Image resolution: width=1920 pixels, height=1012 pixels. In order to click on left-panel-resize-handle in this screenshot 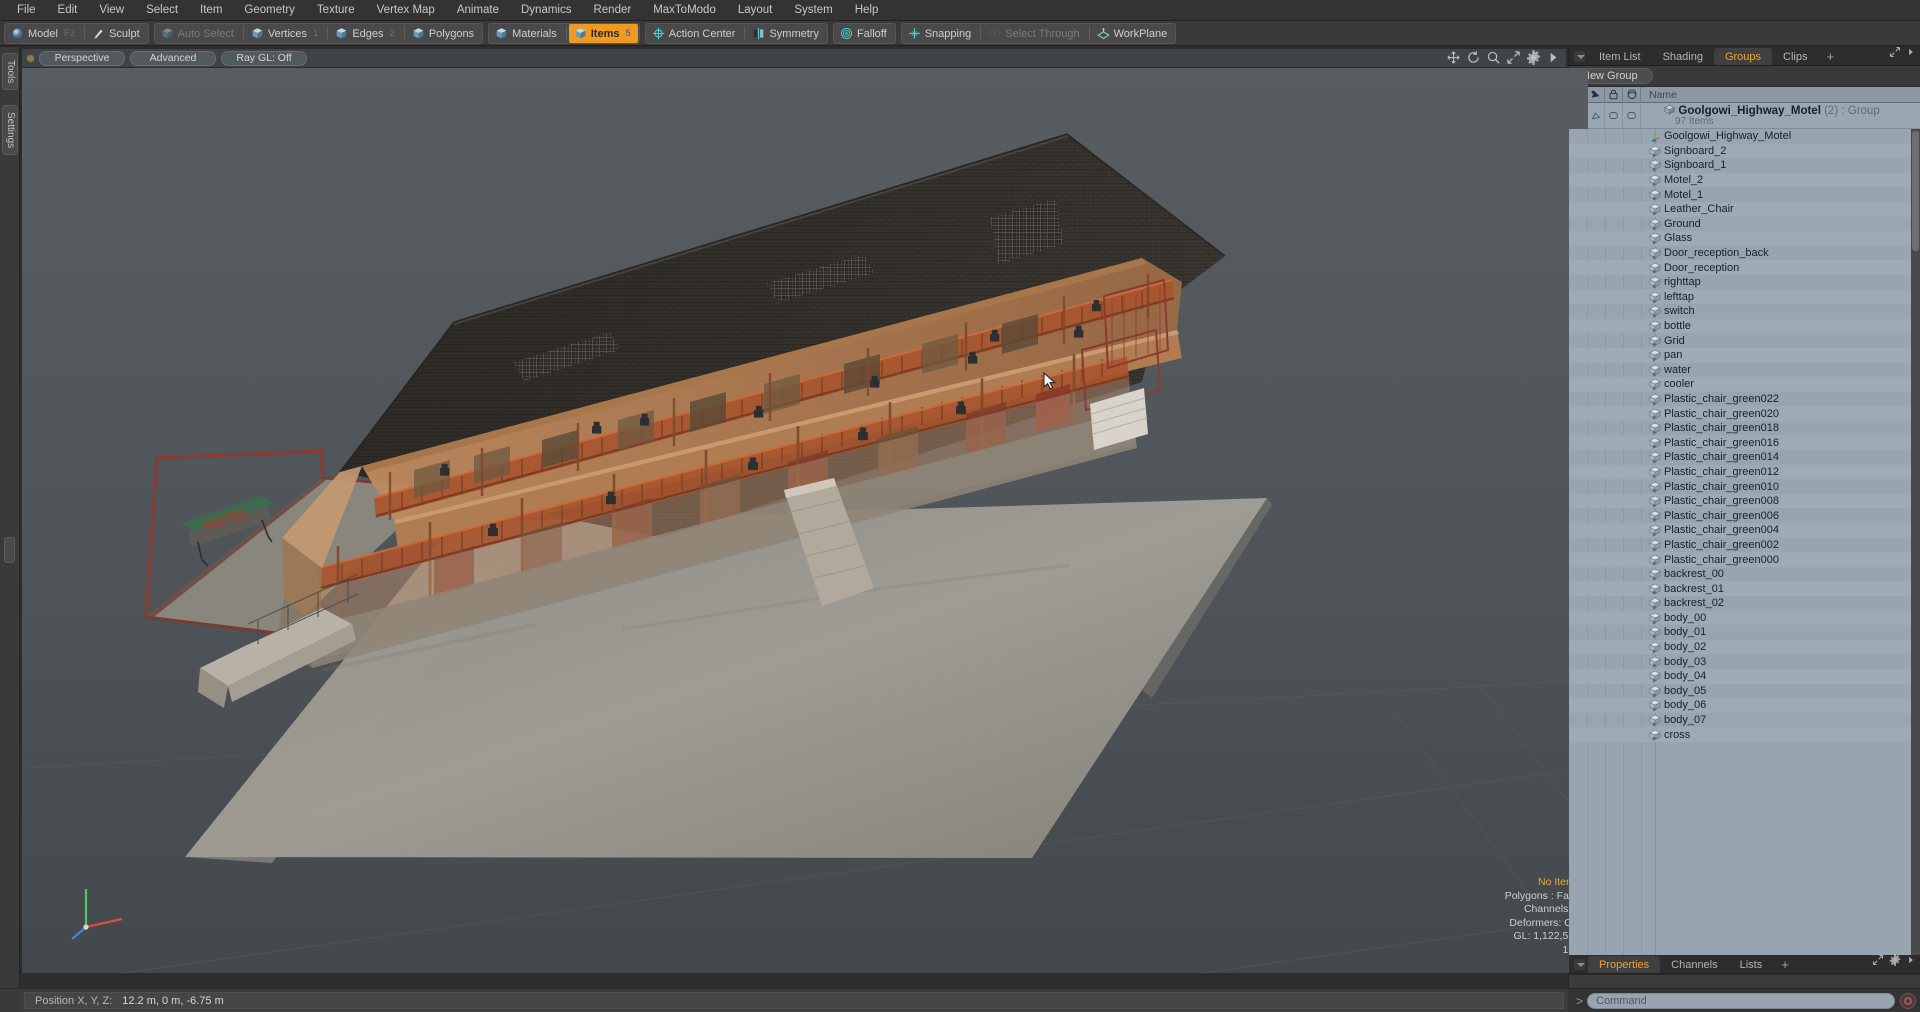, I will do `click(9, 550)`.